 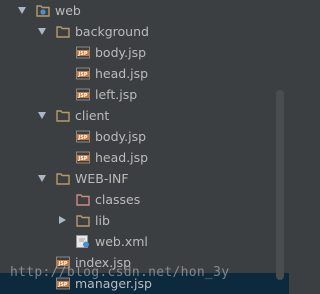 I want to click on tree-item-bg-body: JSP body.jsp, so click(x=144, y=52).